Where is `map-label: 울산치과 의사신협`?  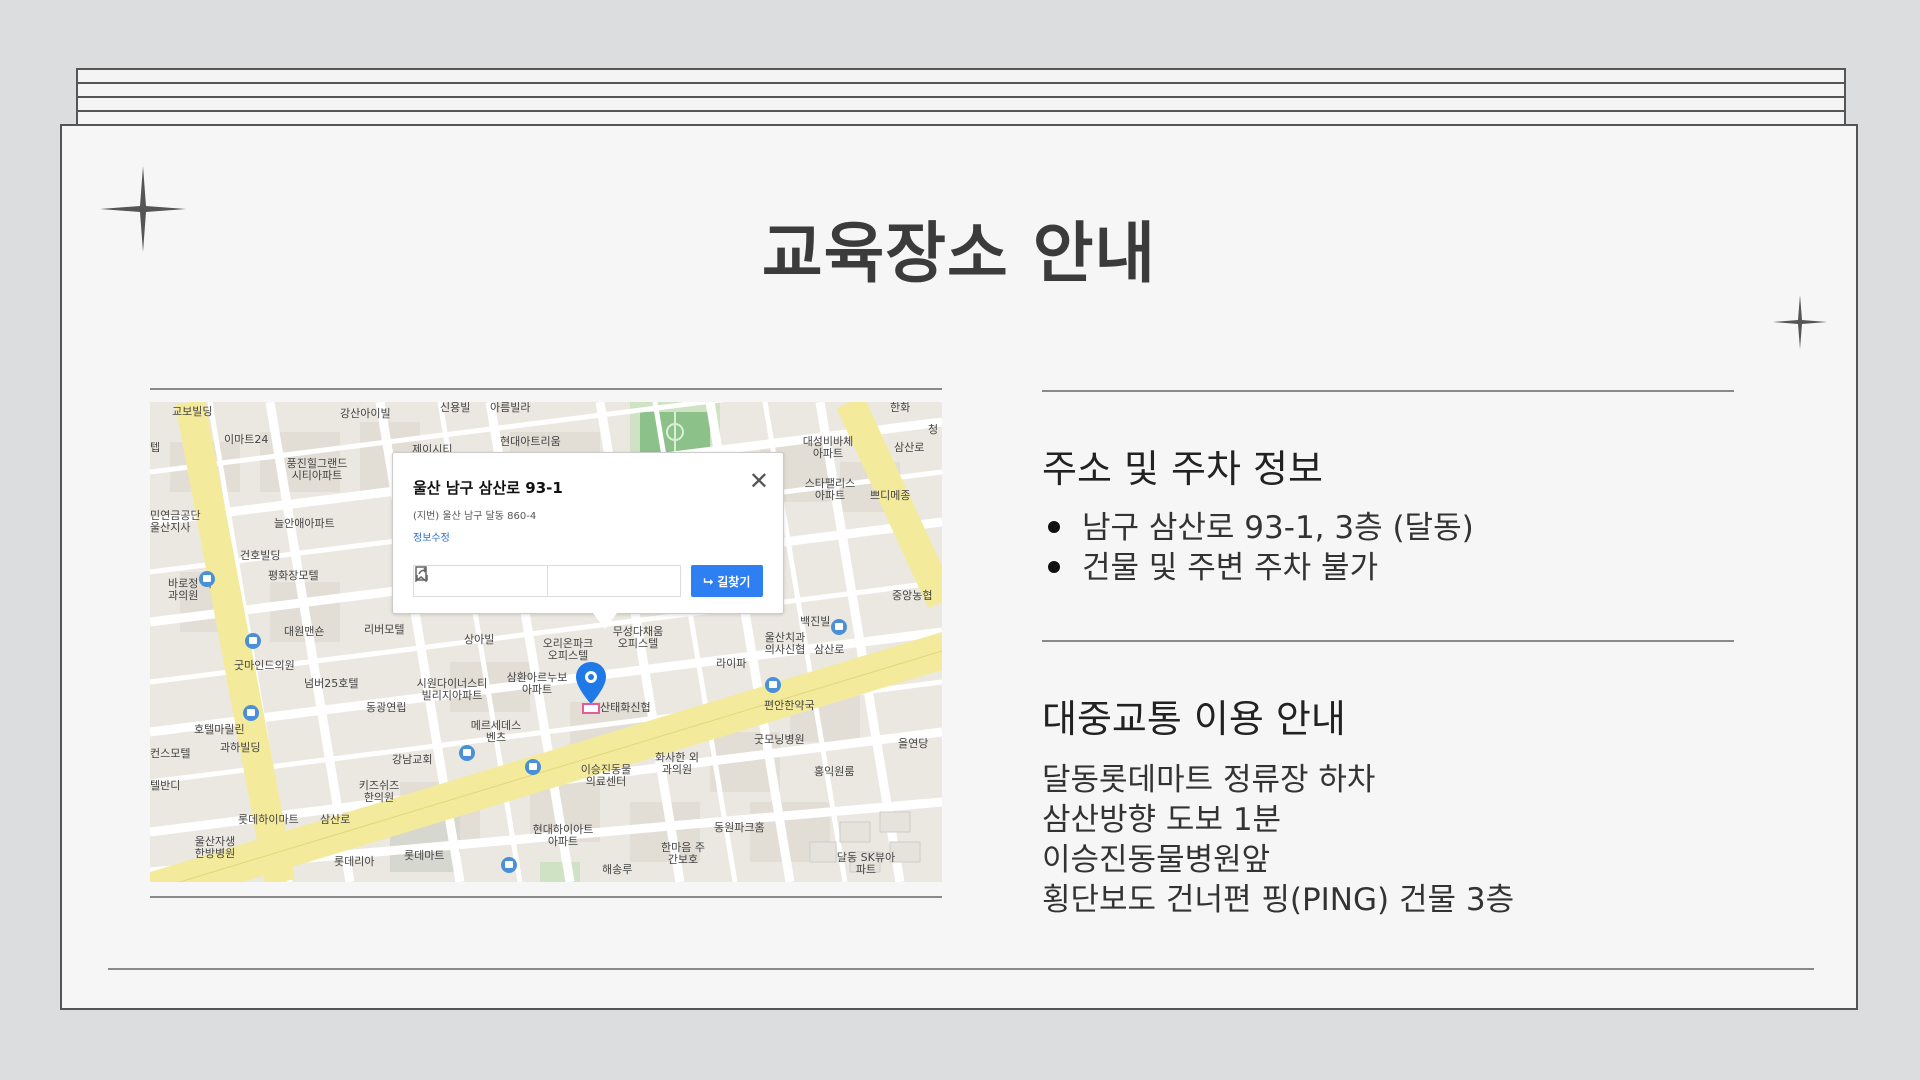 map-label: 울산치과 의사신협 is located at coordinates (785, 643).